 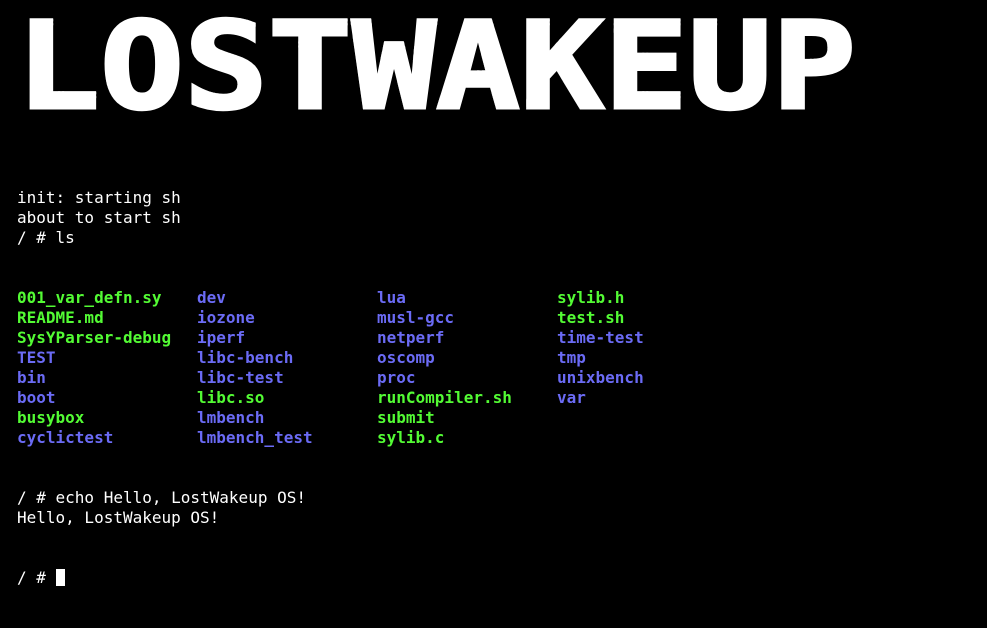 What do you see at coordinates (571, 397) in the screenshot?
I see `directory-entry: var` at bounding box center [571, 397].